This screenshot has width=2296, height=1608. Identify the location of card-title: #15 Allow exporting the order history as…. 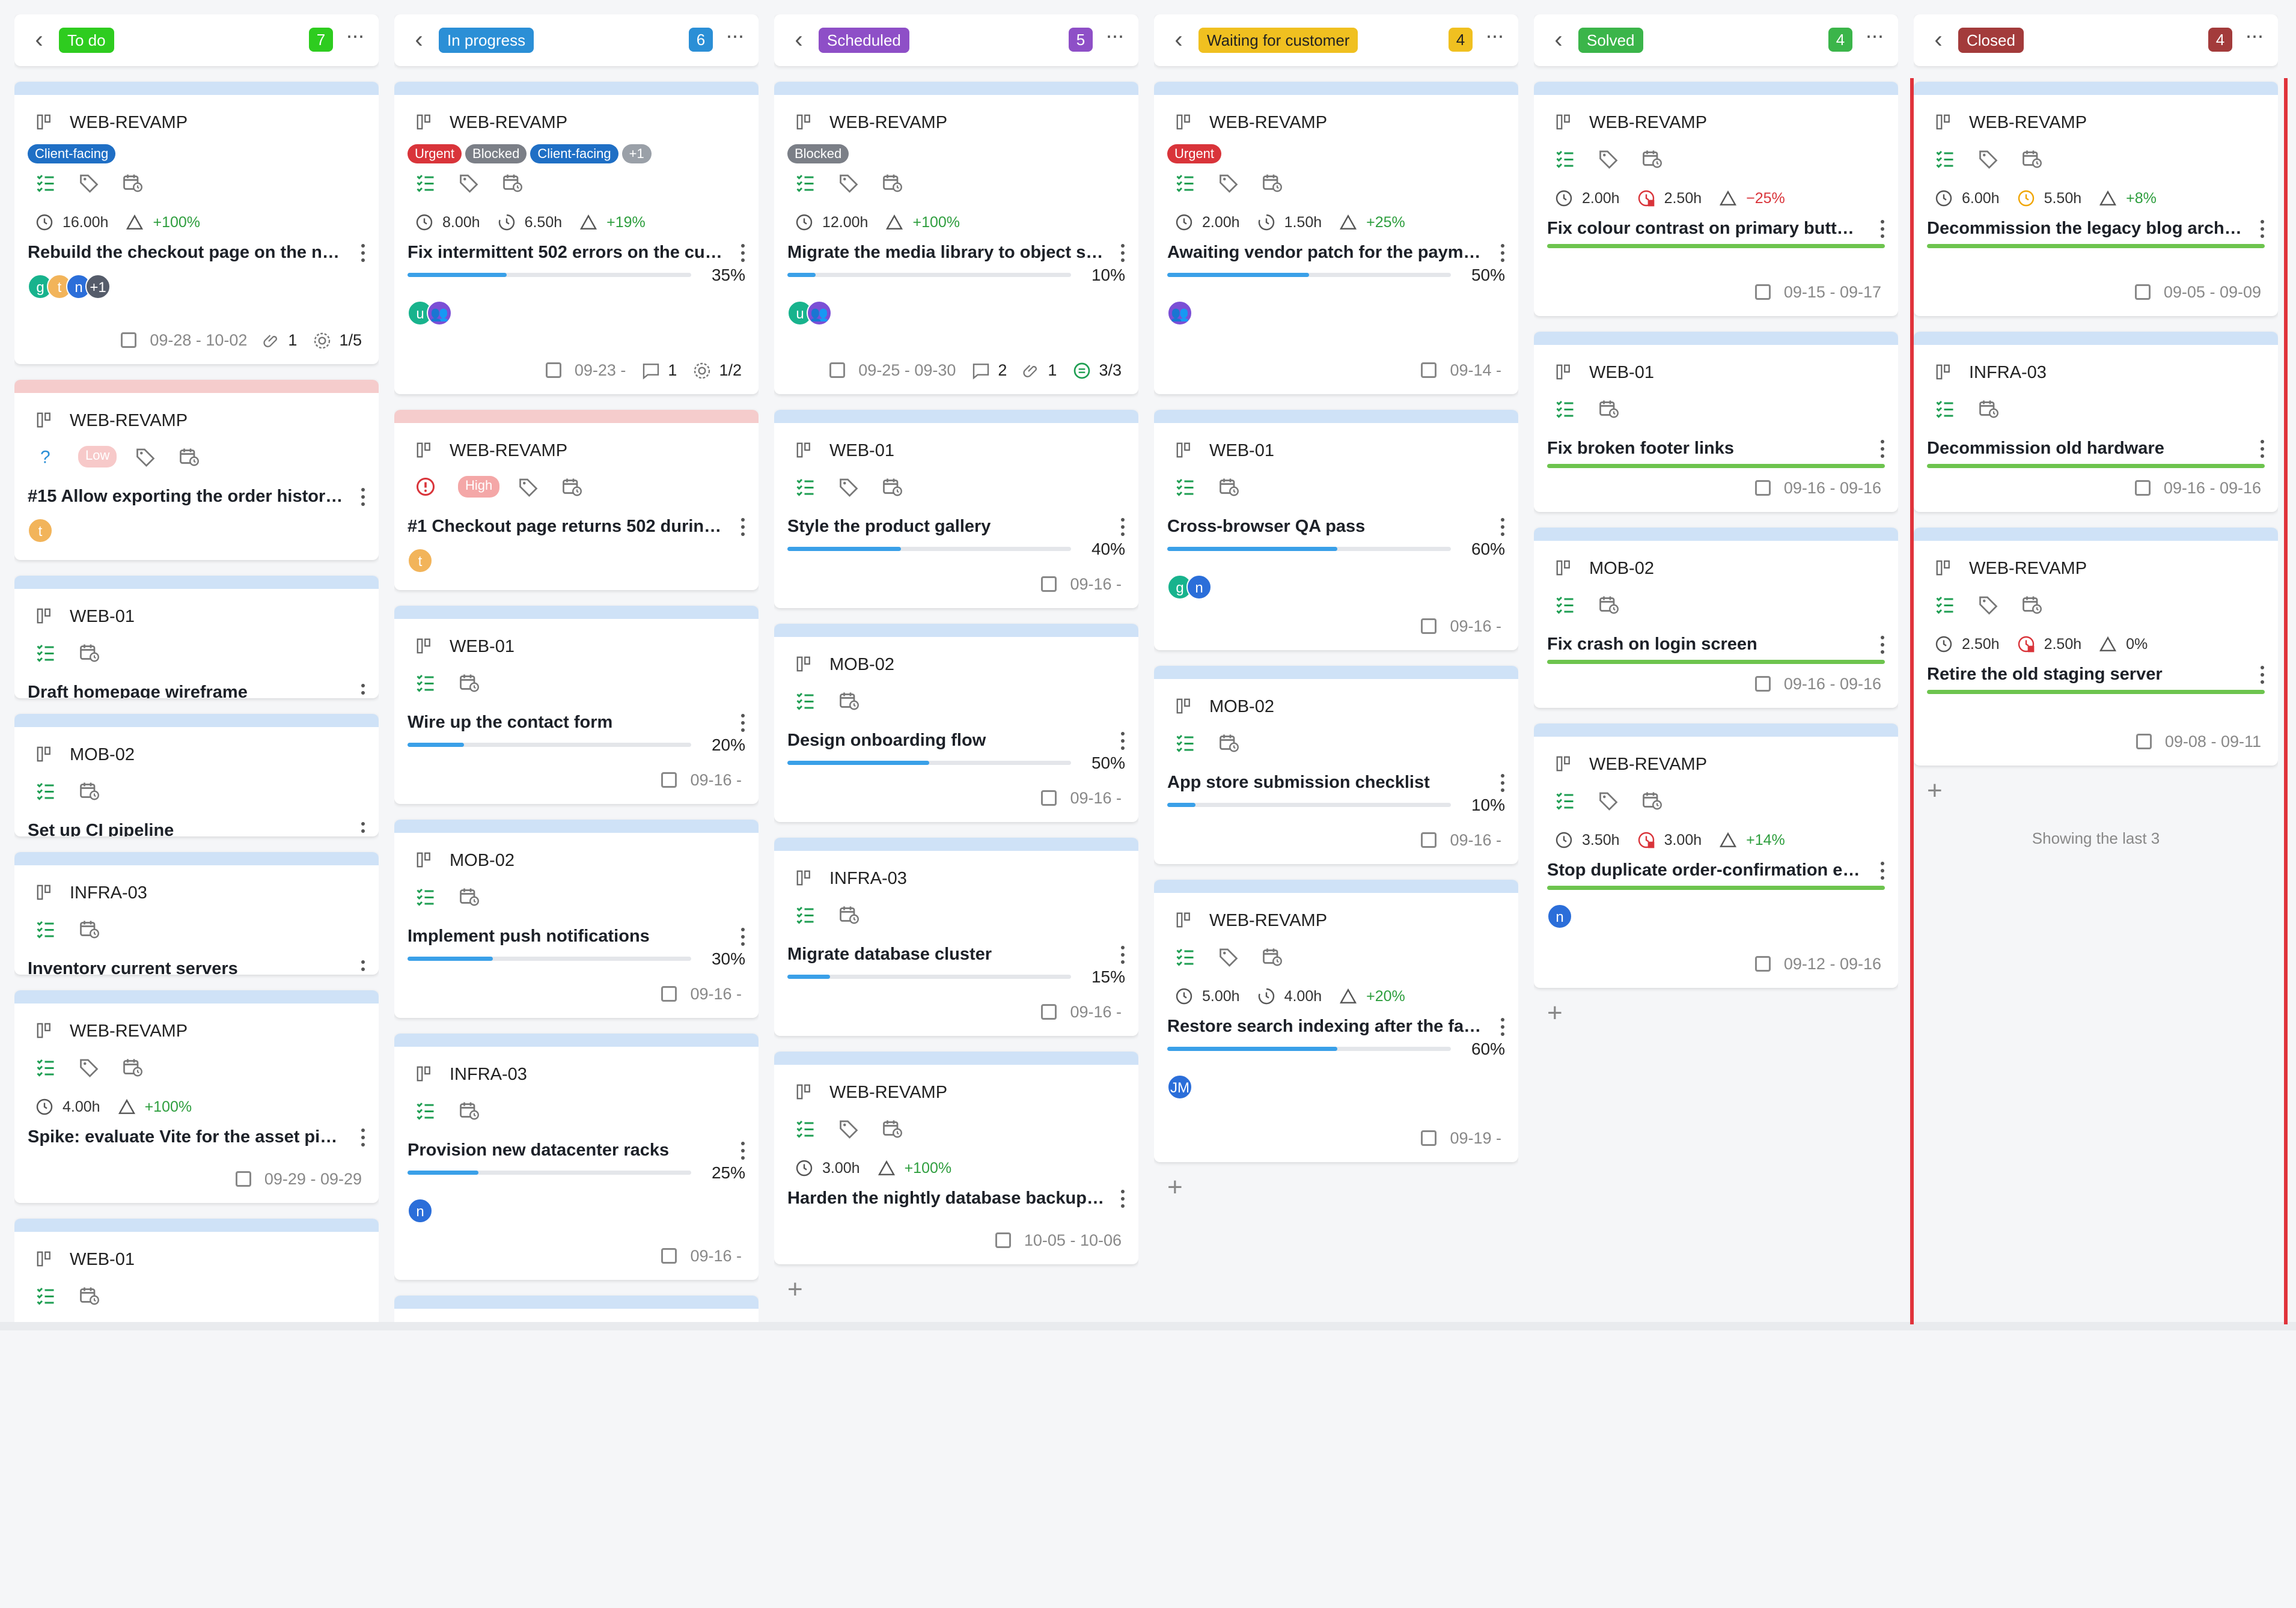
(186, 496).